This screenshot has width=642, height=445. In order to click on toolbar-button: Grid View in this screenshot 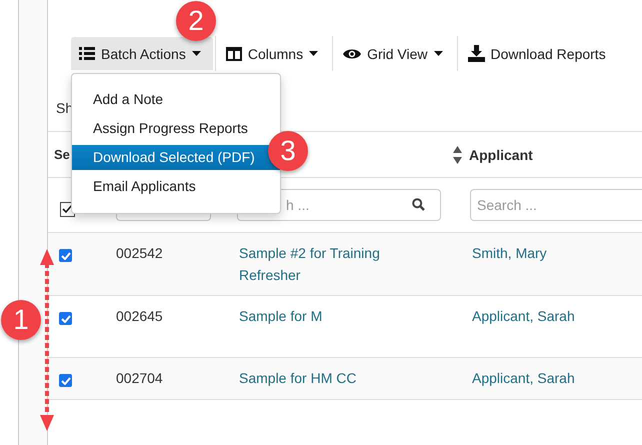, I will do `click(395, 53)`.